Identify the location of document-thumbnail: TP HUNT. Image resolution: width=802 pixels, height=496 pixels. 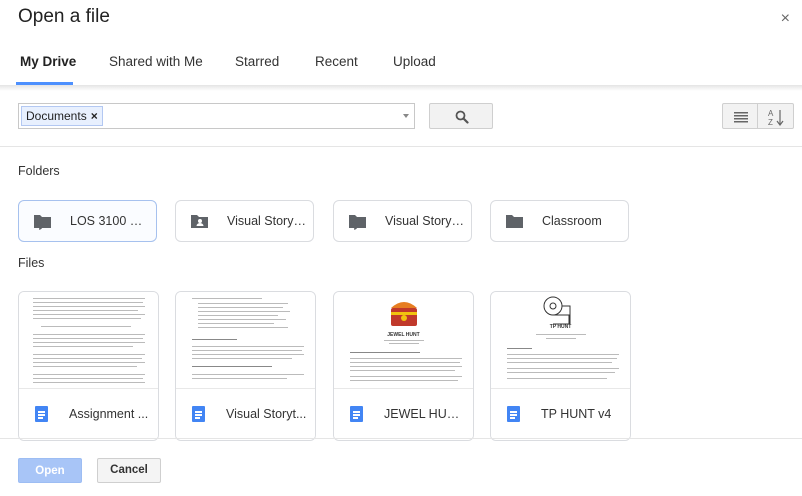
(560, 340).